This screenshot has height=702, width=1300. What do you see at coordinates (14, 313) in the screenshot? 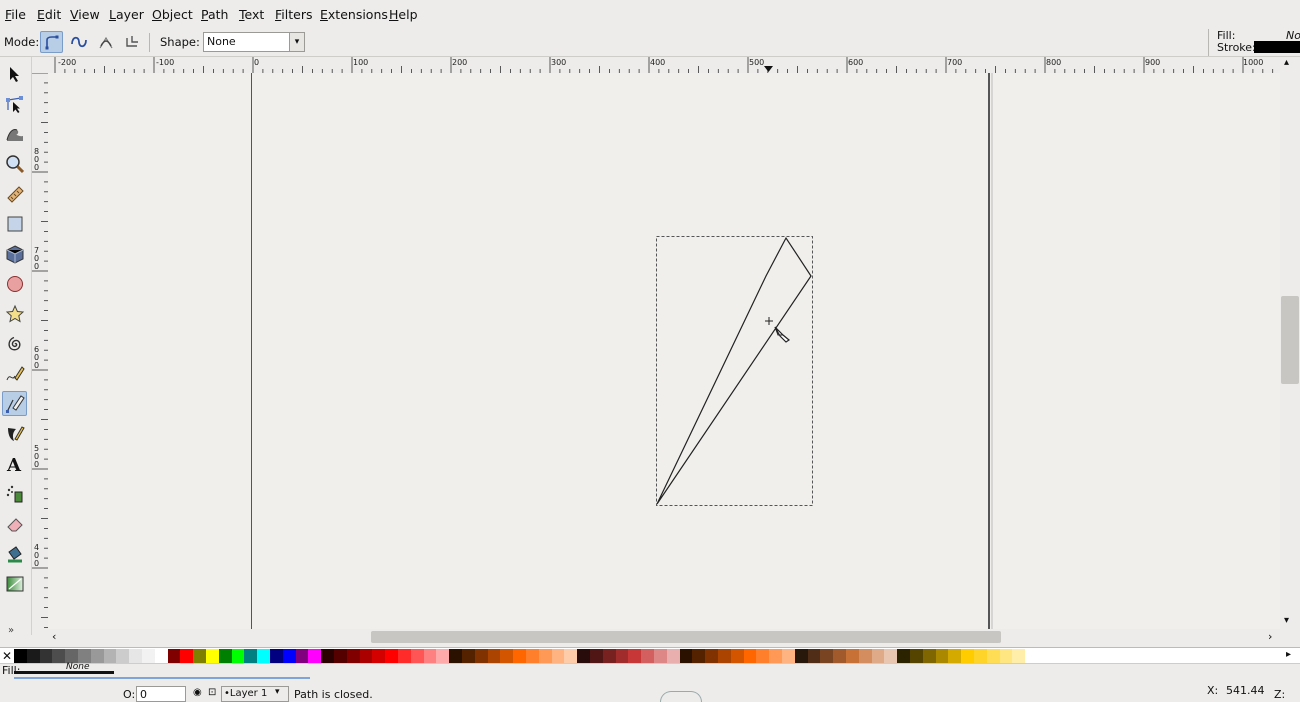
I see `star-tool` at bounding box center [14, 313].